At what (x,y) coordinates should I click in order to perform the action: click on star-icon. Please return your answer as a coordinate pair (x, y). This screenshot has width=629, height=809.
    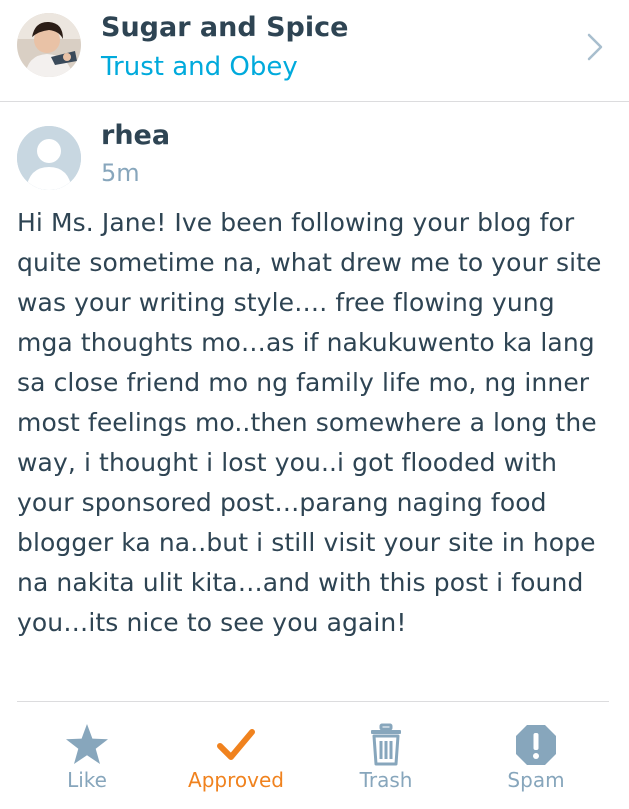
    Looking at the image, I should click on (87, 744).